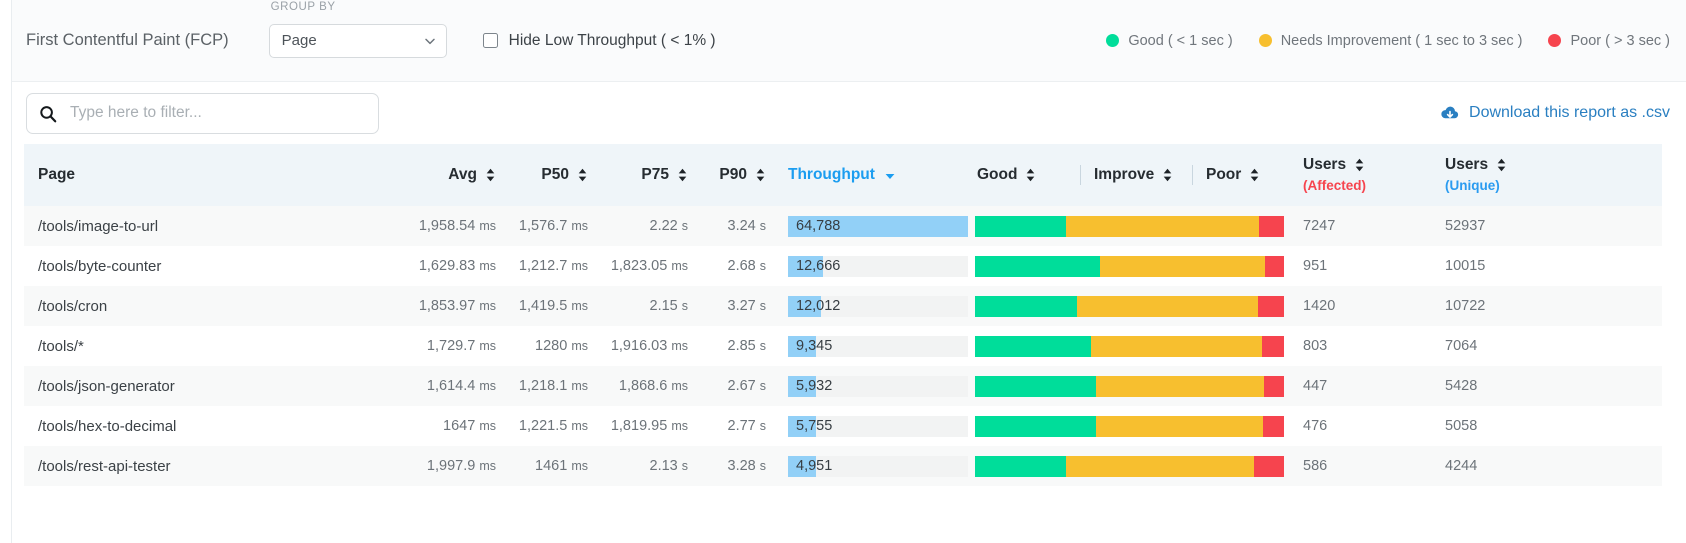 This screenshot has height=543, width=1686. Describe the element at coordinates (814, 466) in the screenshot. I see `throughput-value: 4,951` at that location.